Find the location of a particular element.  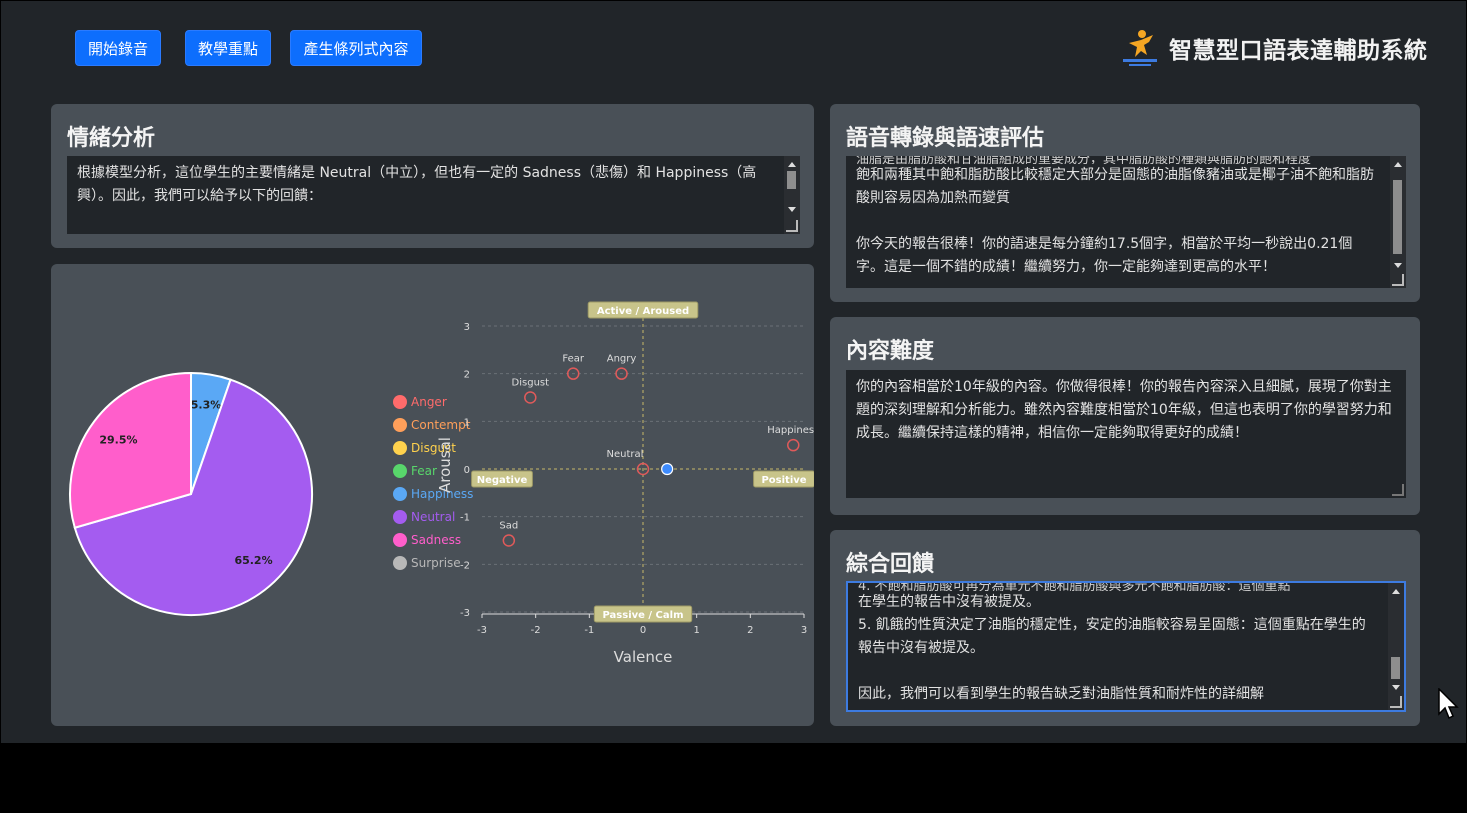

current-emotion-point is located at coordinates (667, 469).